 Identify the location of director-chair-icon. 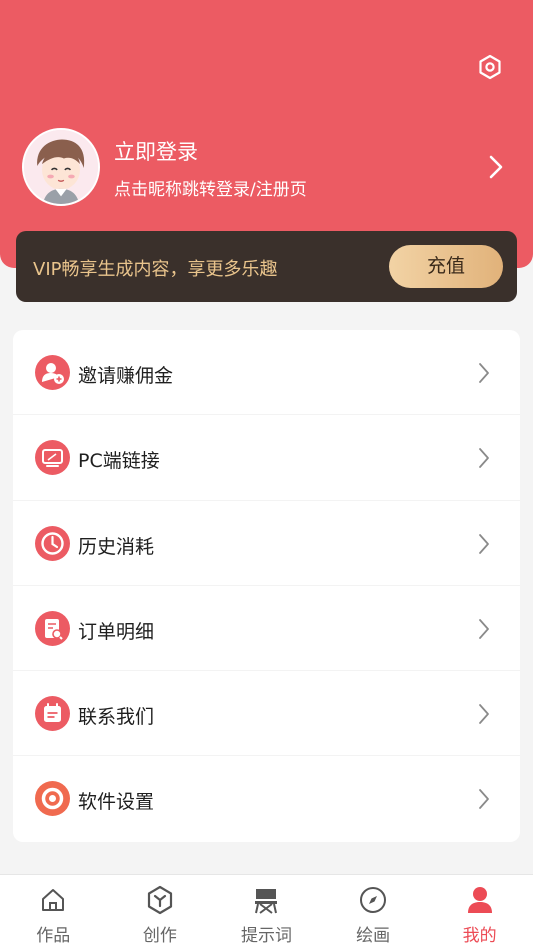
(266, 900).